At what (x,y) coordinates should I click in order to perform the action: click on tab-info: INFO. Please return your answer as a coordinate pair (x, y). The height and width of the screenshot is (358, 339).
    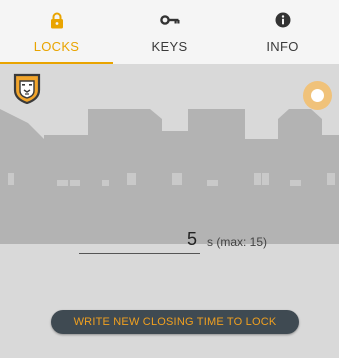
    Looking at the image, I should click on (282, 32).